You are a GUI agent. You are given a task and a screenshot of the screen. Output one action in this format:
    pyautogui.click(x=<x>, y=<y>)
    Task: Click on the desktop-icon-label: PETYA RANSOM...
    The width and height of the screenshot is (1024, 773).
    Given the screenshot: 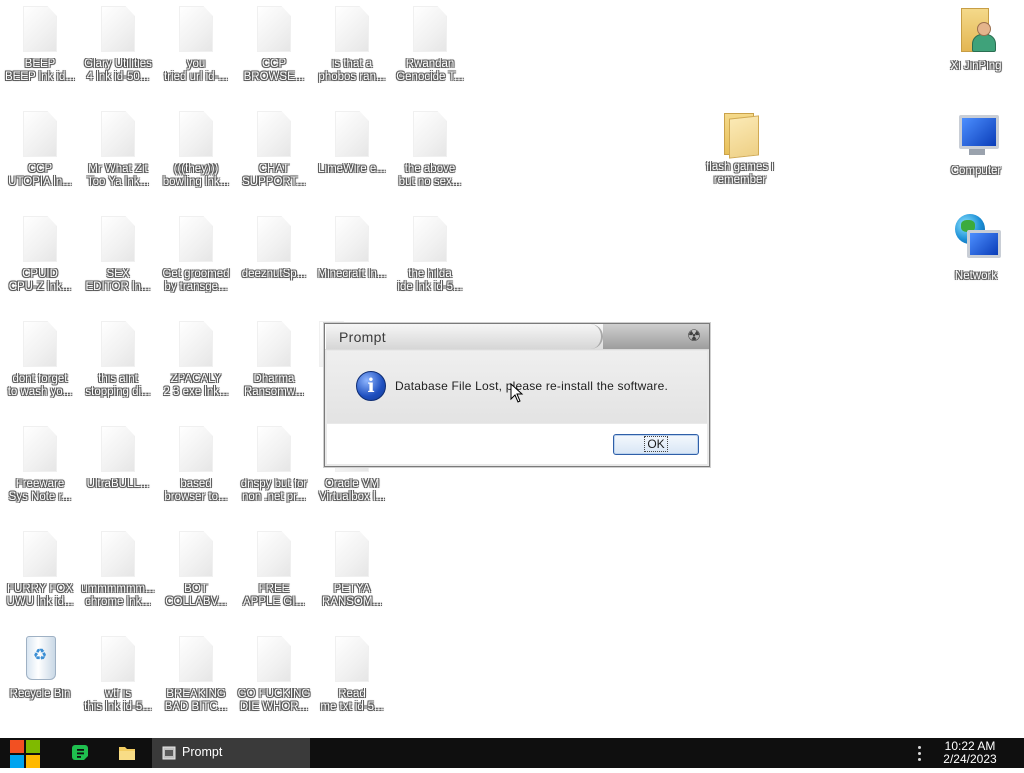 What is the action you would take?
    pyautogui.click(x=352, y=595)
    